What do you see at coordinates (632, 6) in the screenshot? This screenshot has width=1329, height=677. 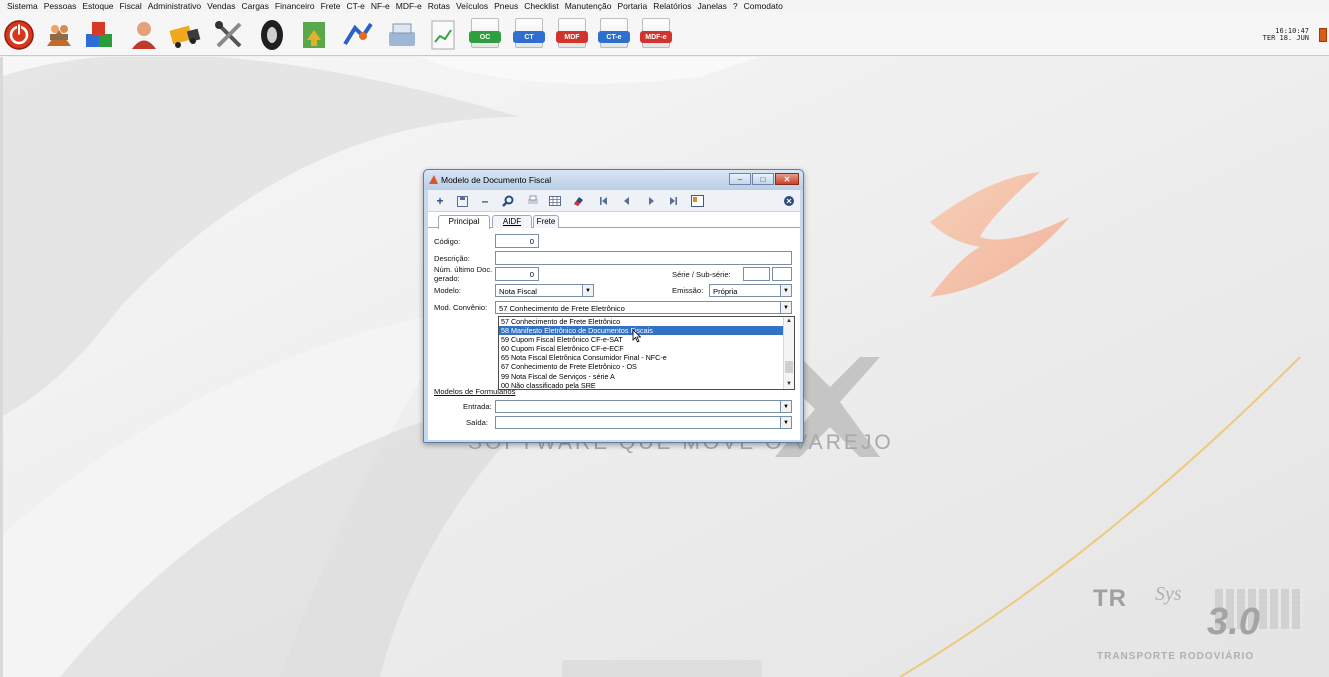 I see `menu-portaria: Portaria` at bounding box center [632, 6].